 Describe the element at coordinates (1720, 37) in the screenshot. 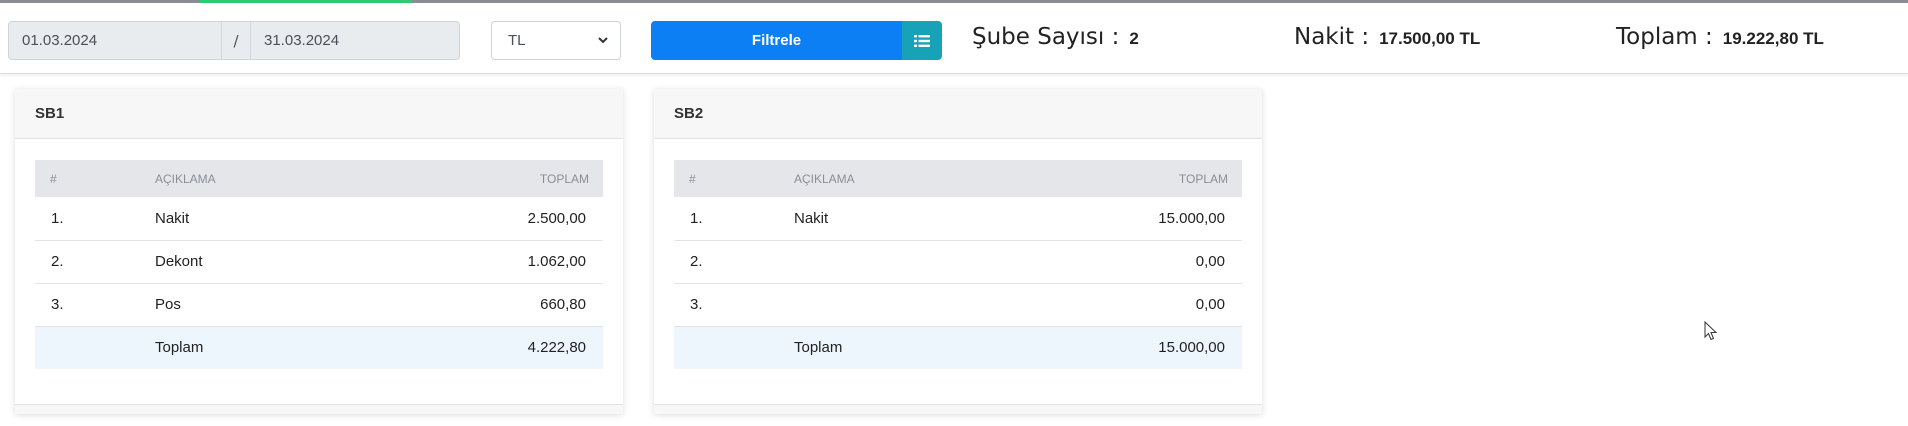

I see `total-stat: Toplam : 19.222,80 TL` at that location.